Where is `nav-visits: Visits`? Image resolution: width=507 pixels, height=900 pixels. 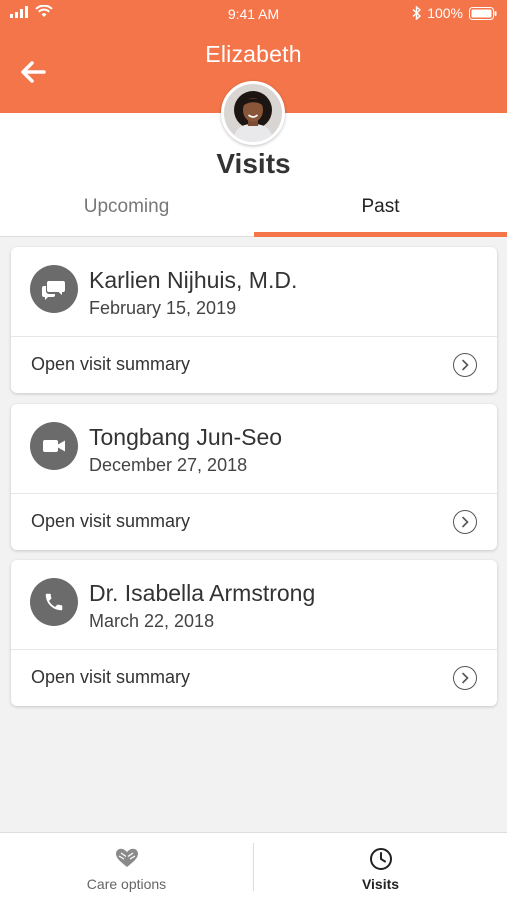
nav-visits: Visits is located at coordinates (380, 866).